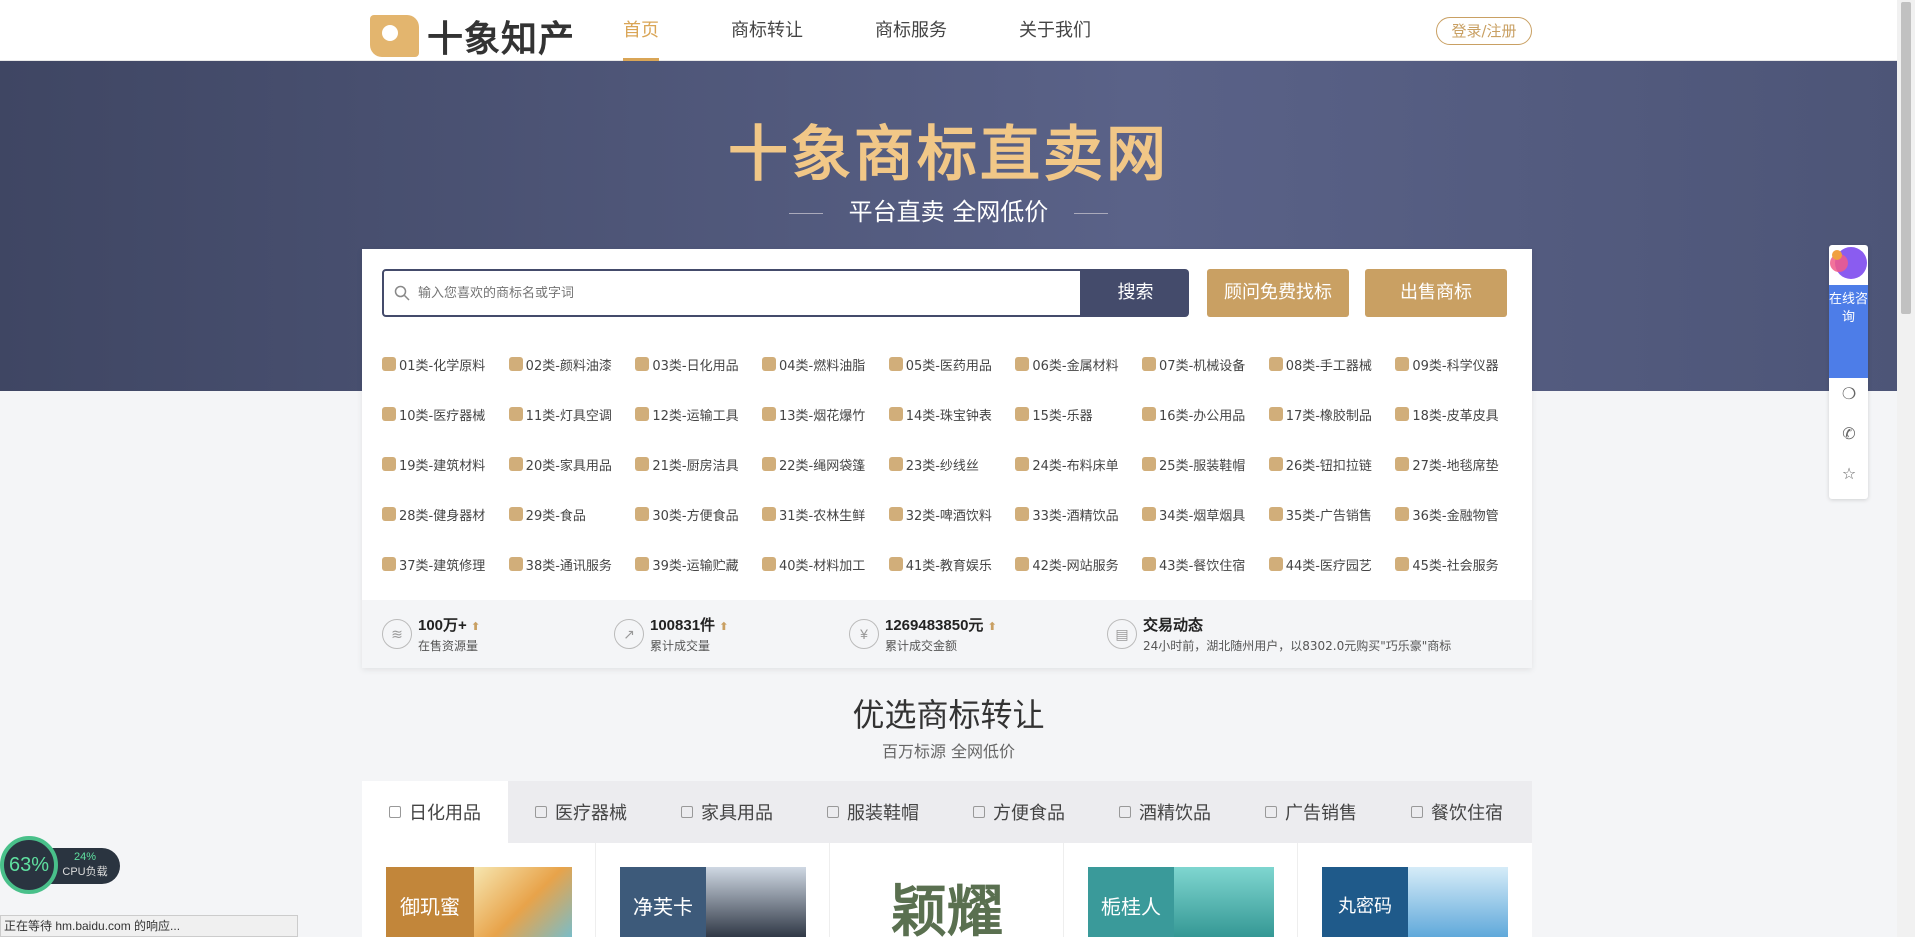 Image resolution: width=1915 pixels, height=937 pixels. Describe the element at coordinates (1078, 564) in the screenshot. I see `category-link: 42类-网站服务` at that location.